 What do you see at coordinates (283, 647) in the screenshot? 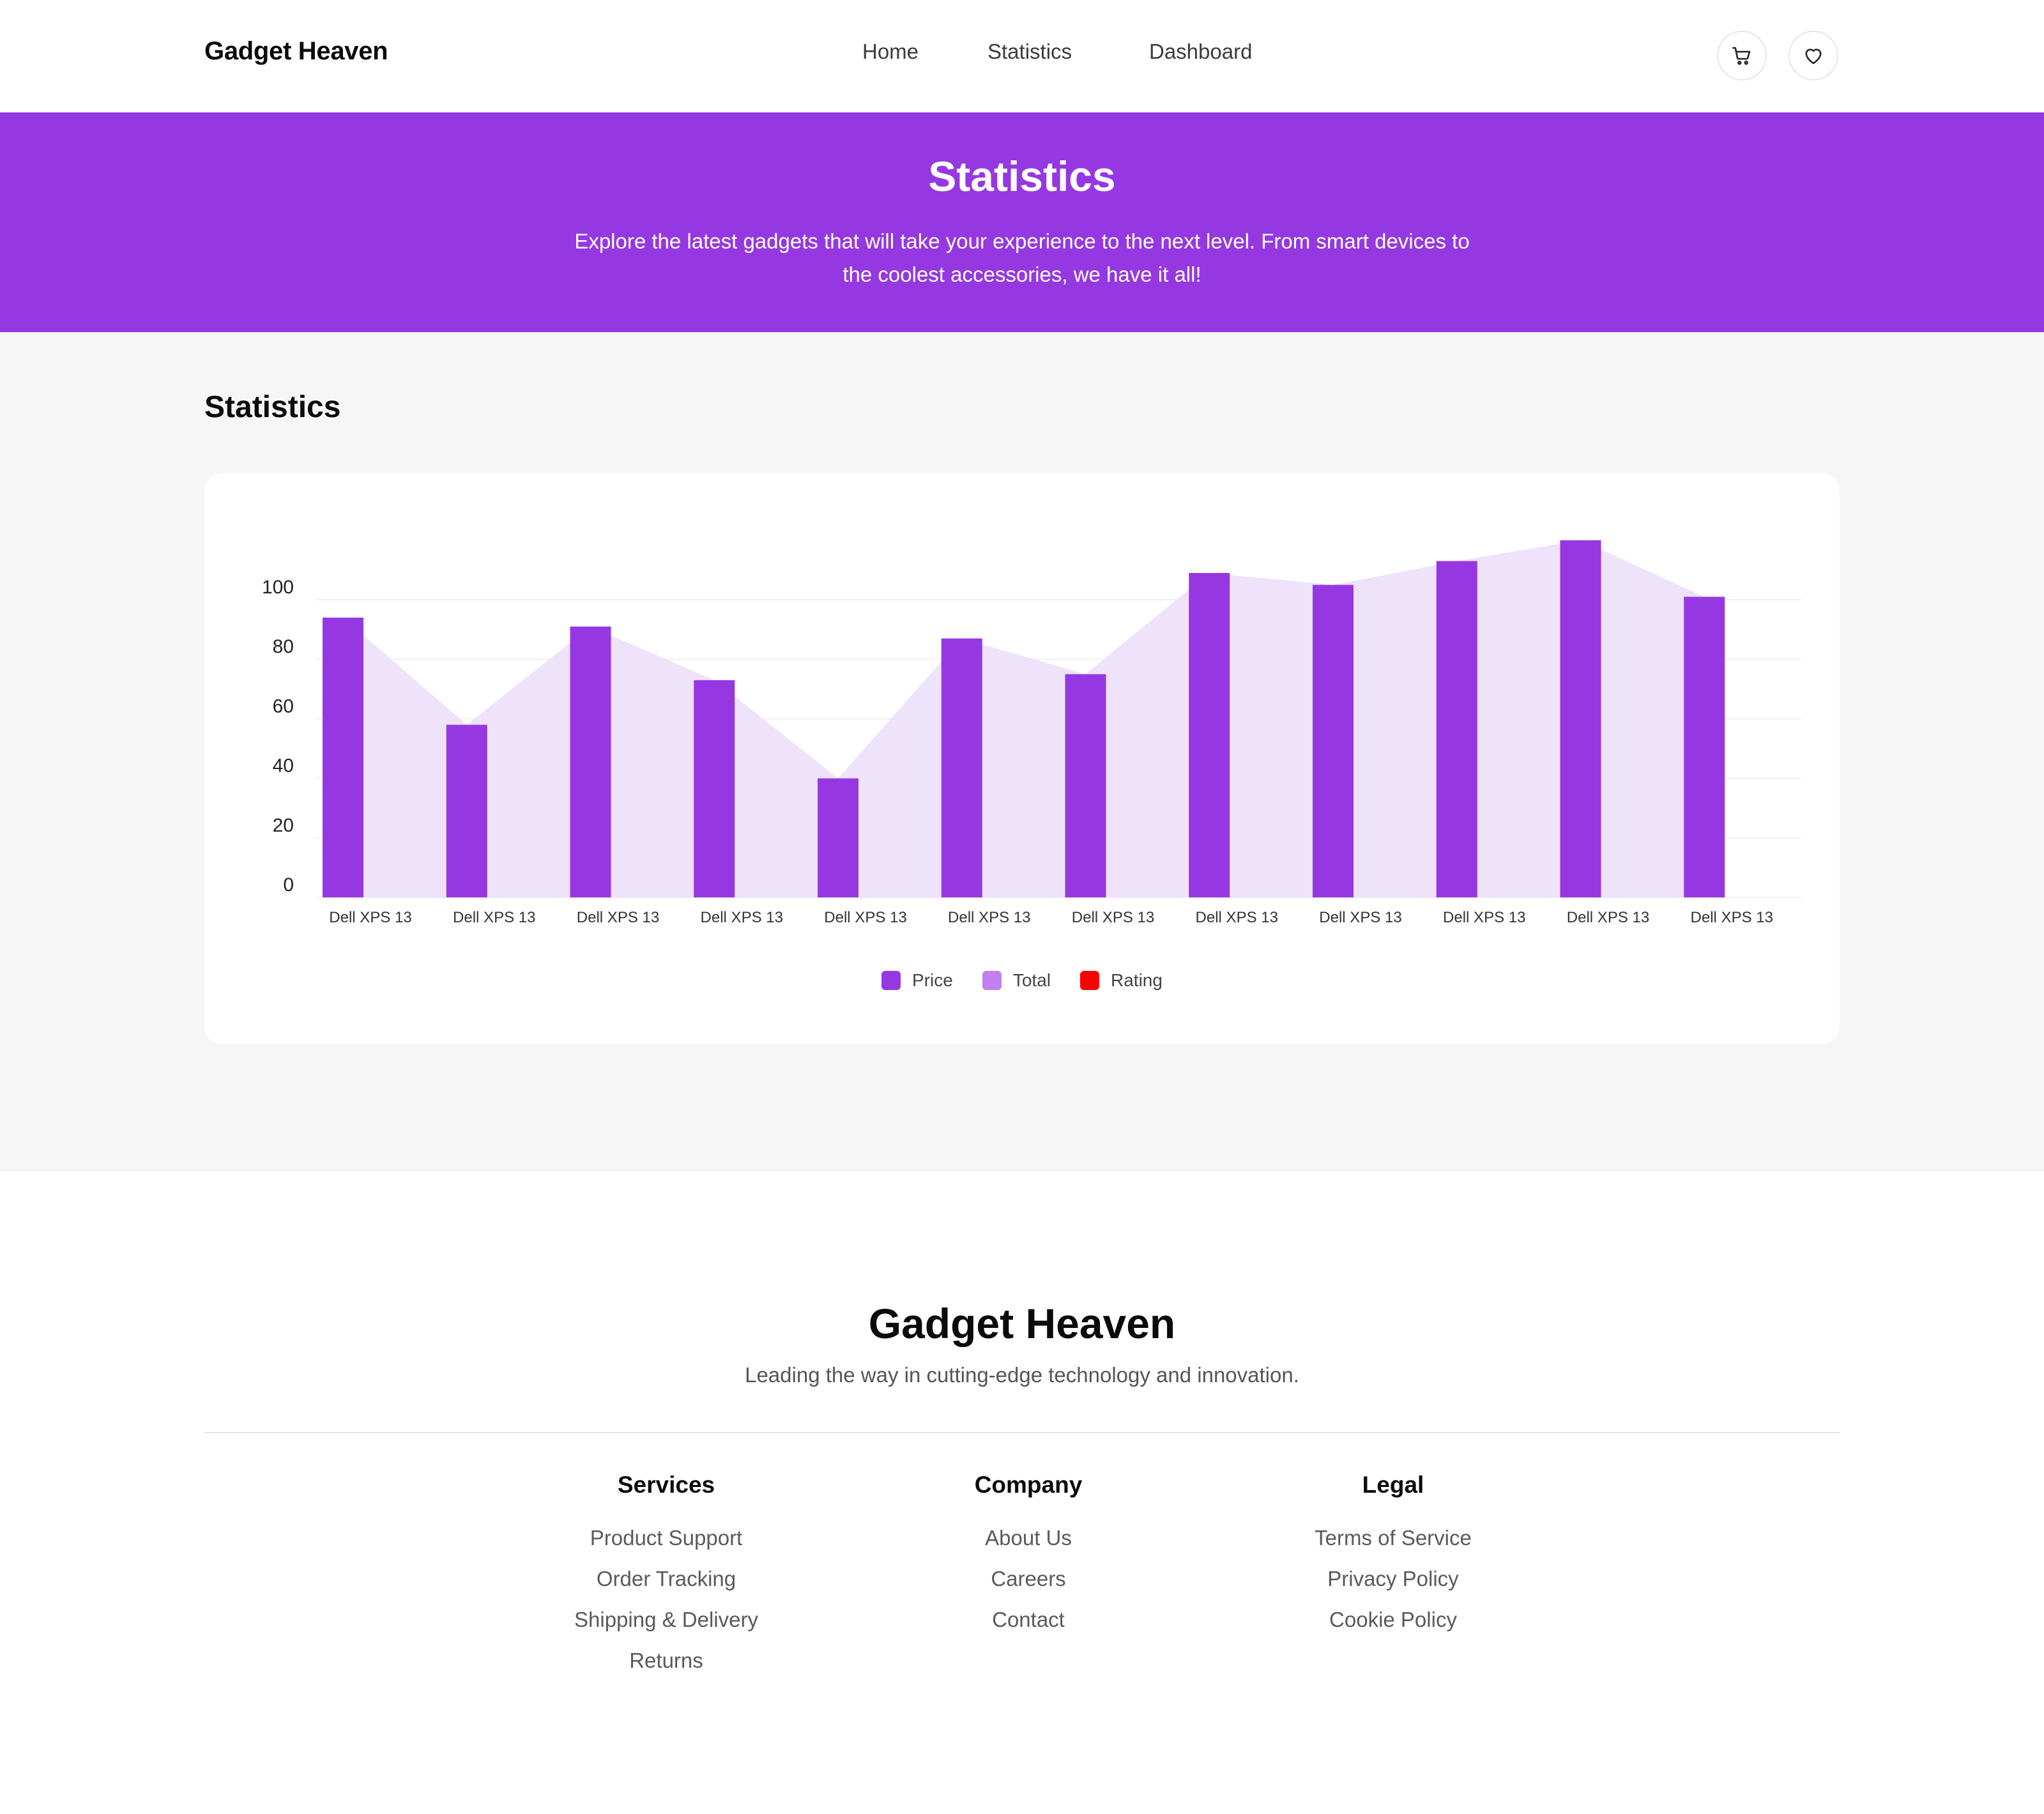
I see `y-tick-label: 80` at bounding box center [283, 647].